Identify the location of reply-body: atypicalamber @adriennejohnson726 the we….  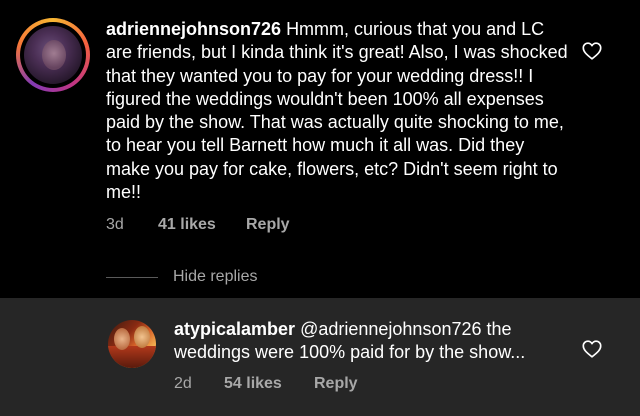
(369, 341).